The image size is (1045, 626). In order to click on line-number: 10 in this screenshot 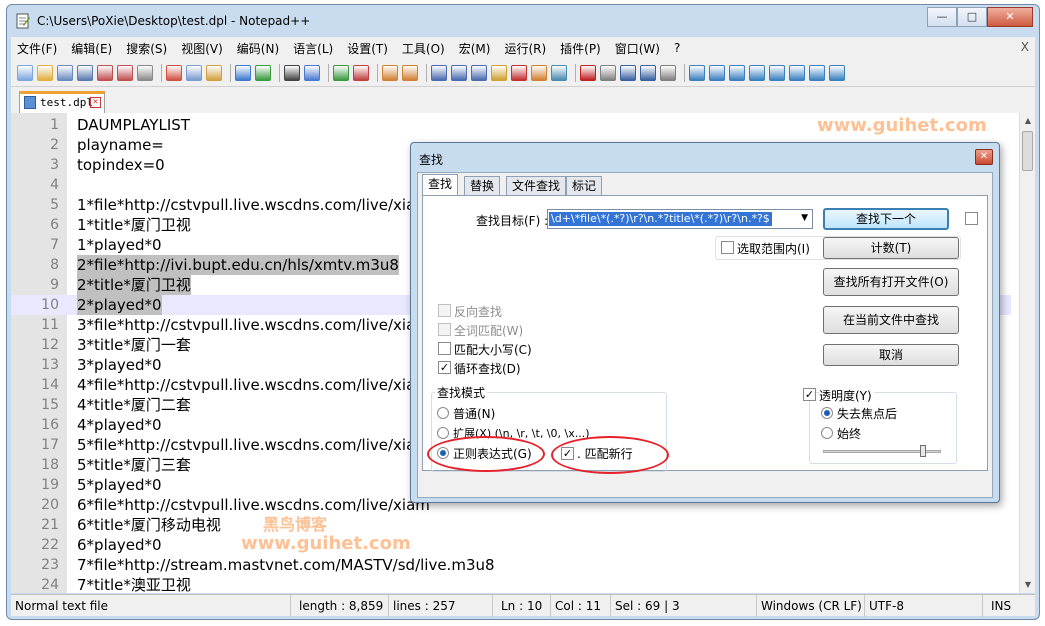, I will do `click(50, 305)`.